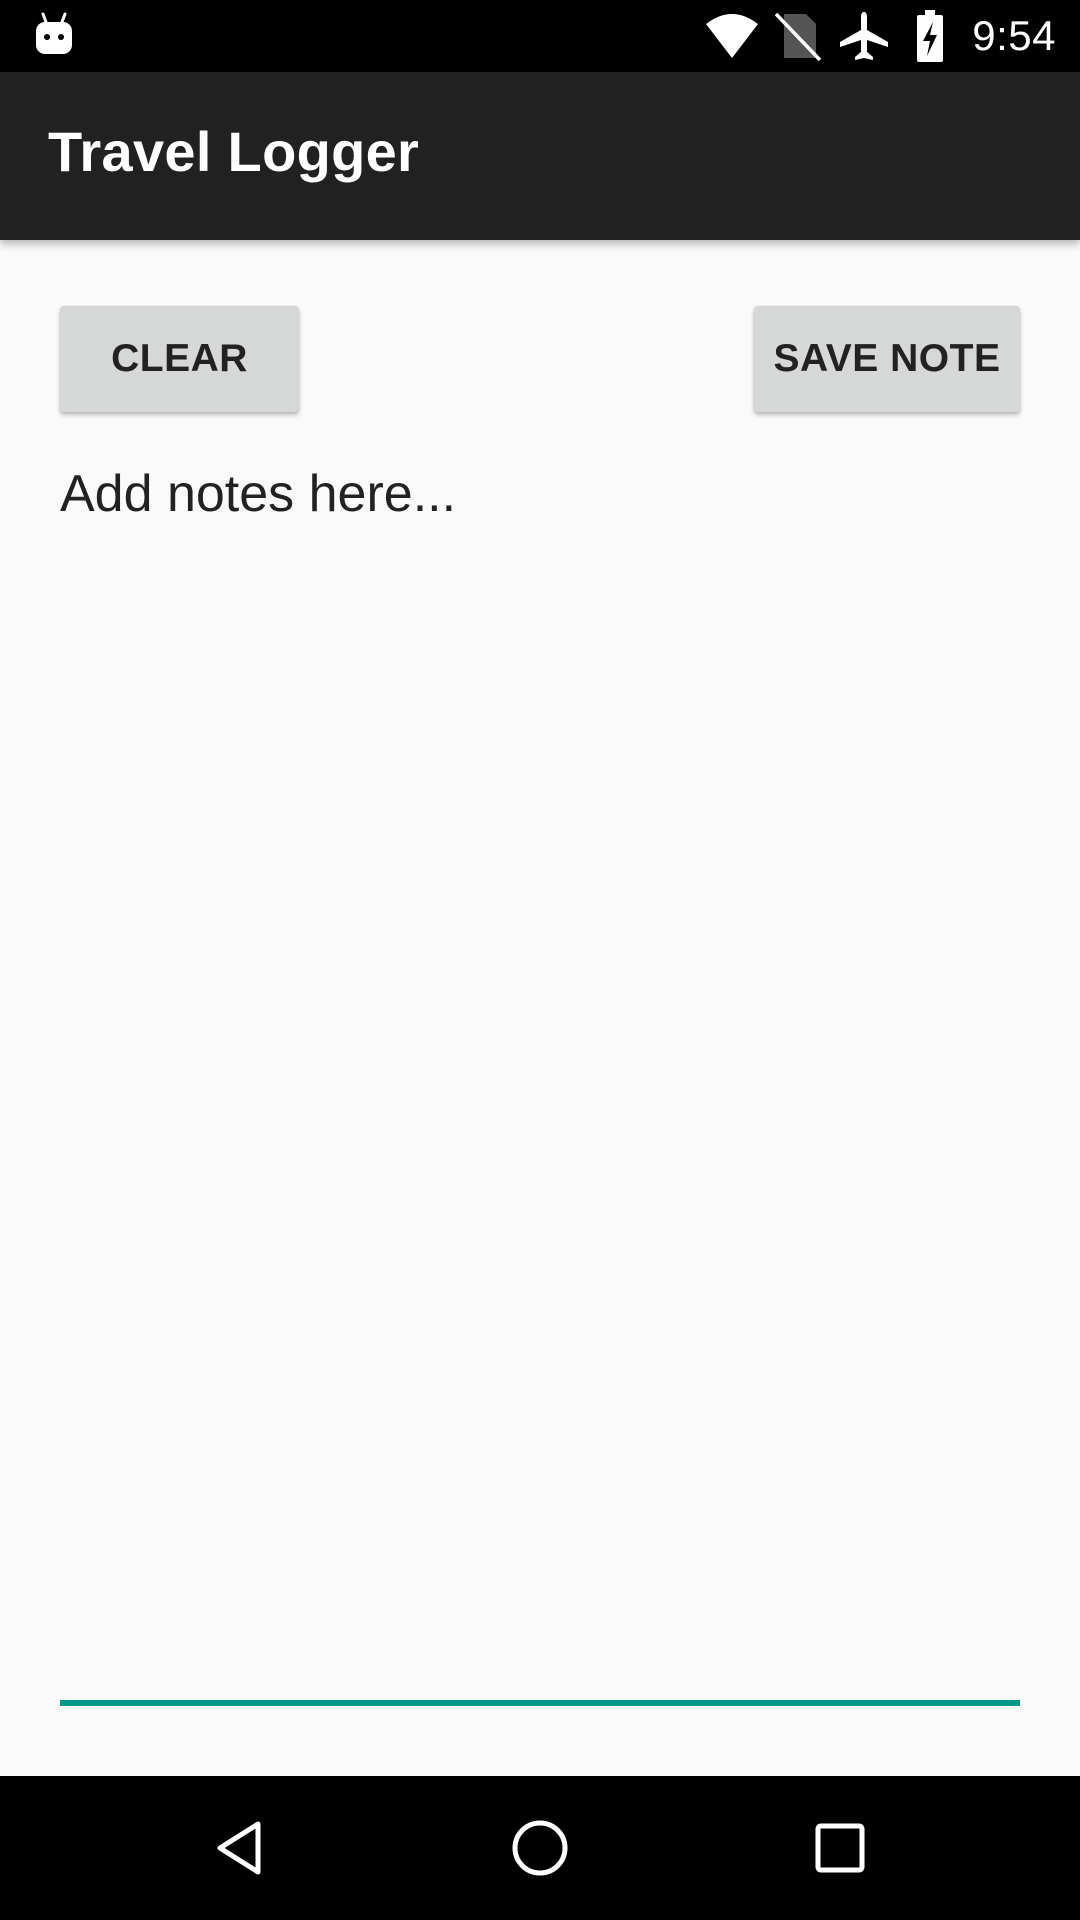  I want to click on status-time: 9:54, so click(1014, 35).